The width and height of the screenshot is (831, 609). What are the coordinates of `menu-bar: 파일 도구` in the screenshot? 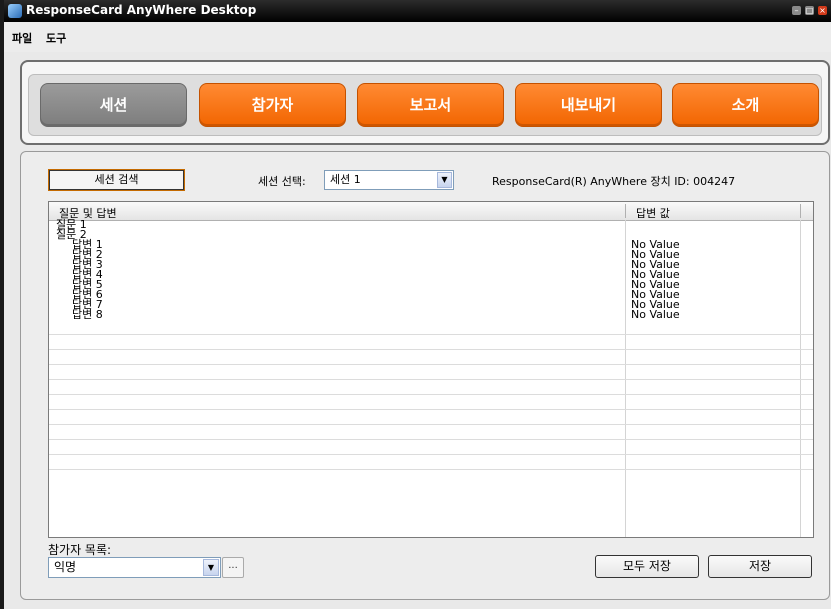 It's located at (417, 37).